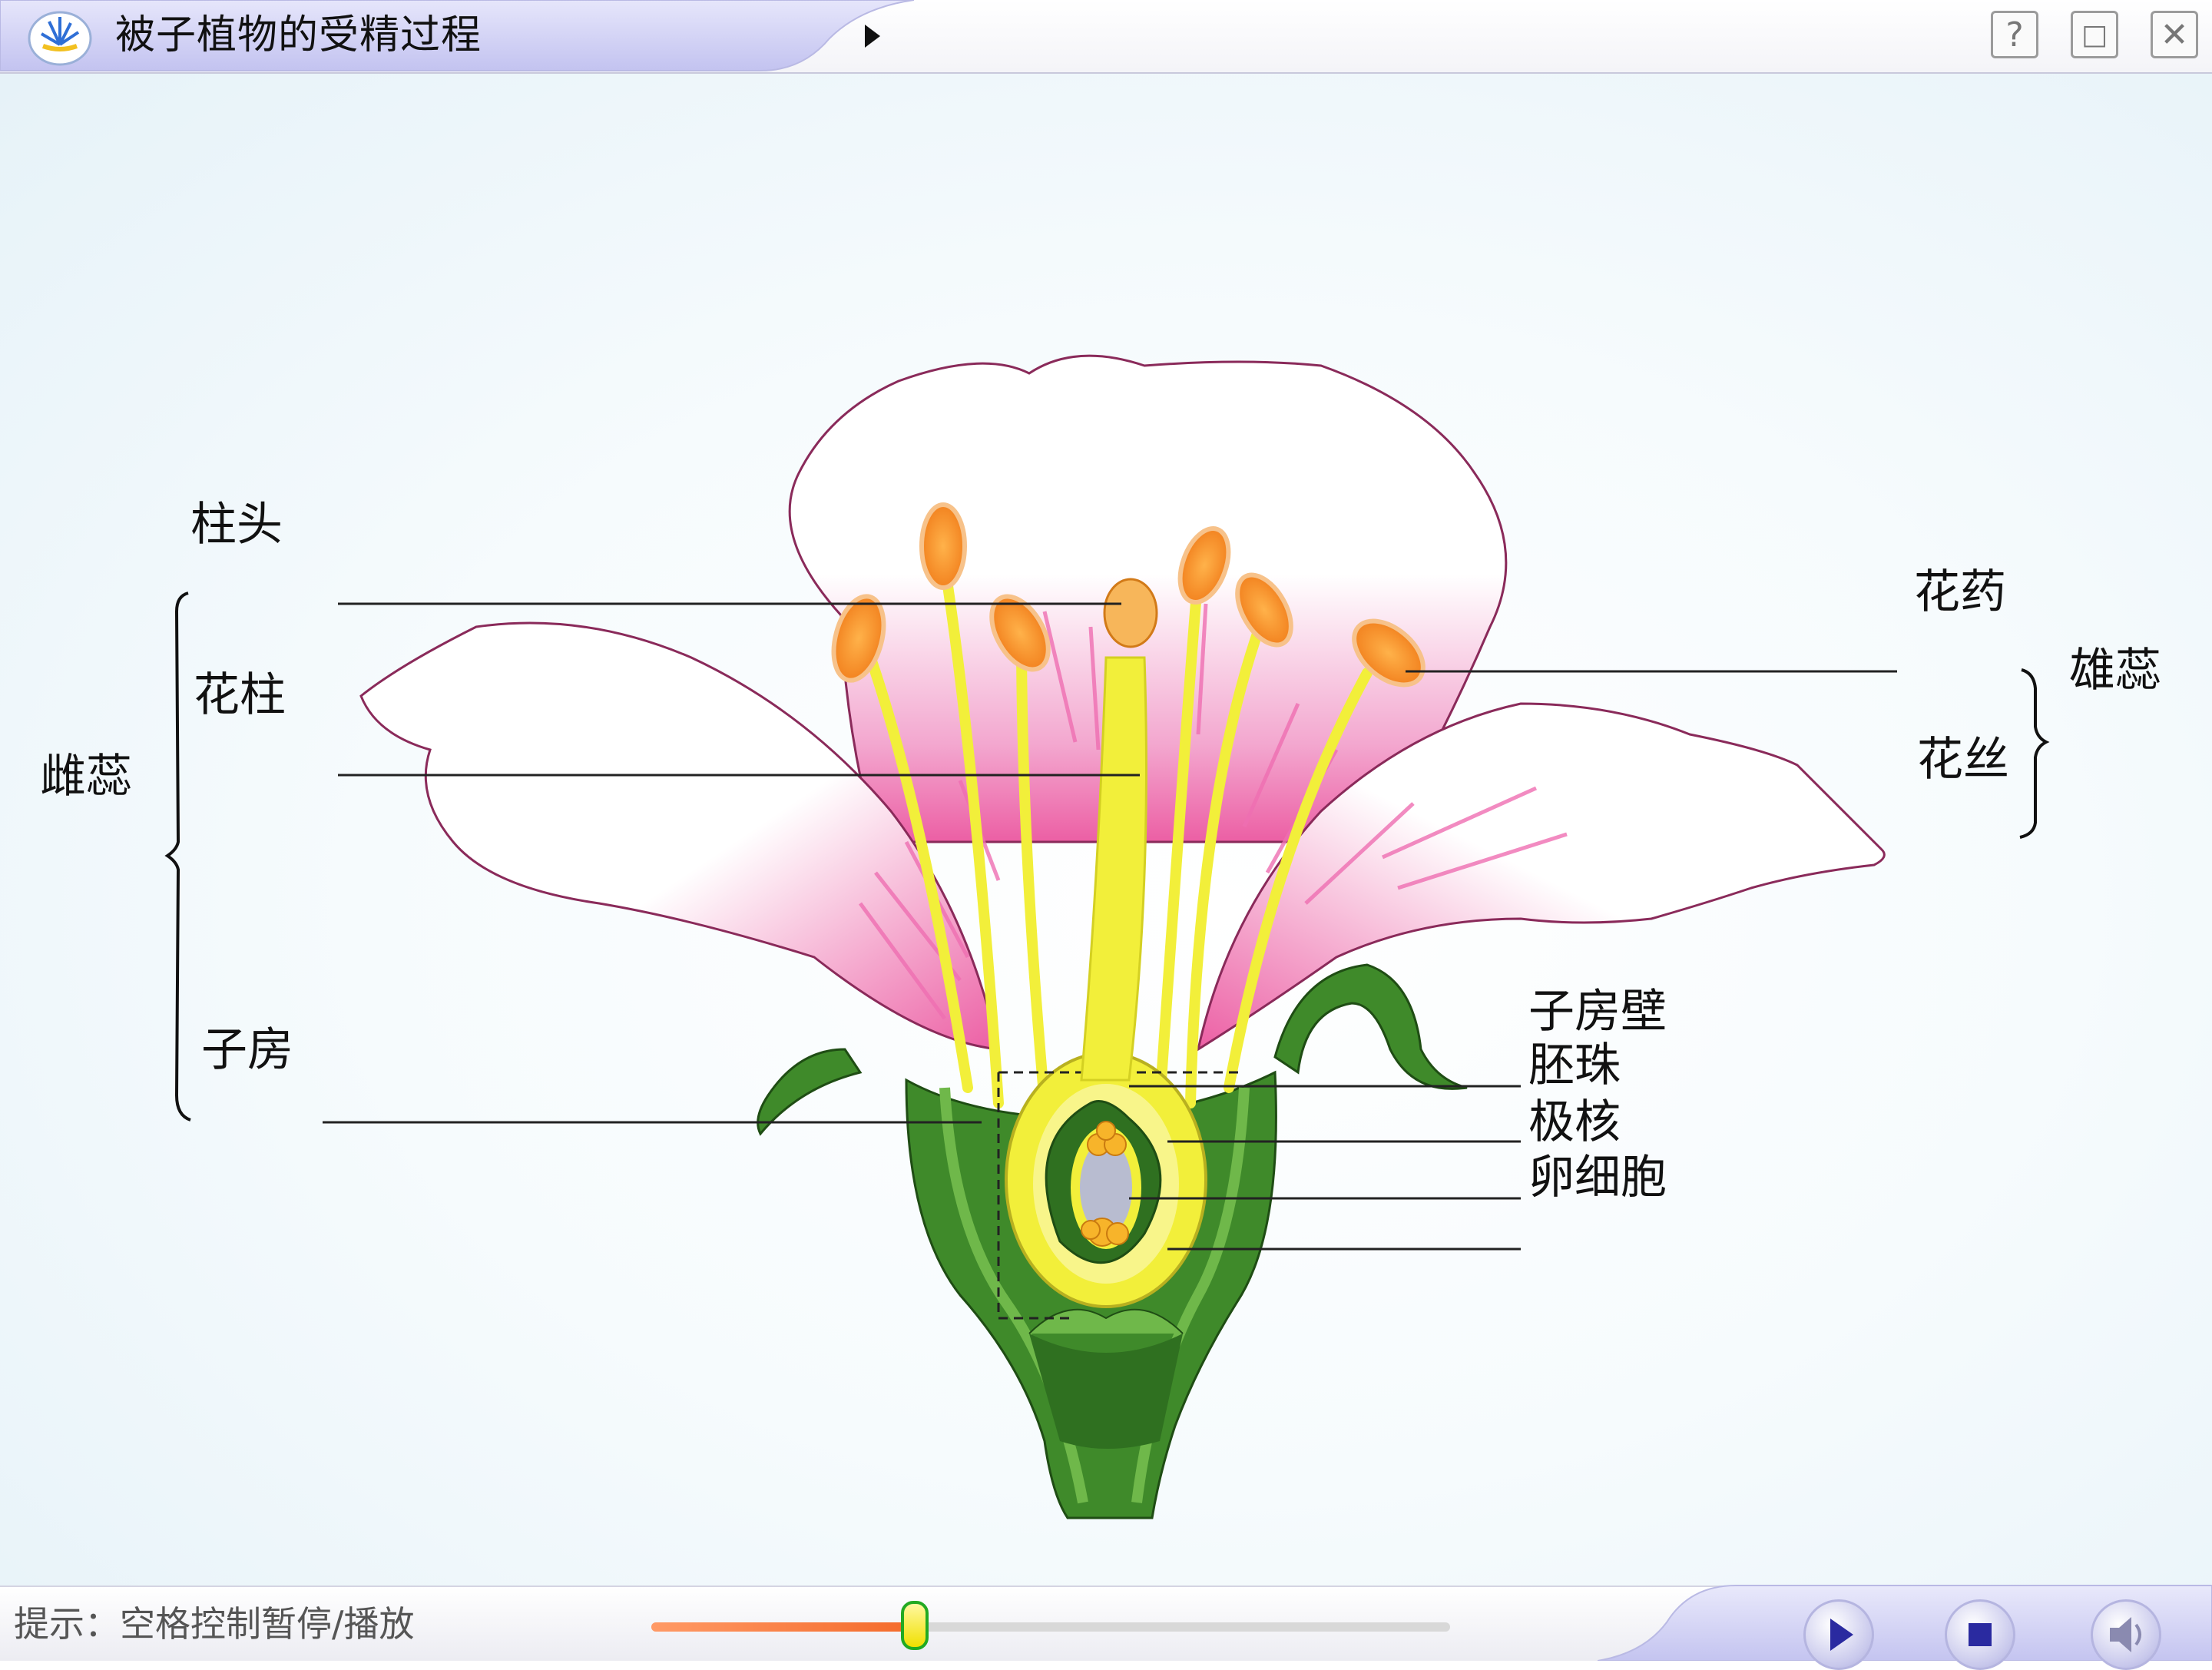  I want to click on label-ovary-wall: 子房壁, so click(1598, 1012).